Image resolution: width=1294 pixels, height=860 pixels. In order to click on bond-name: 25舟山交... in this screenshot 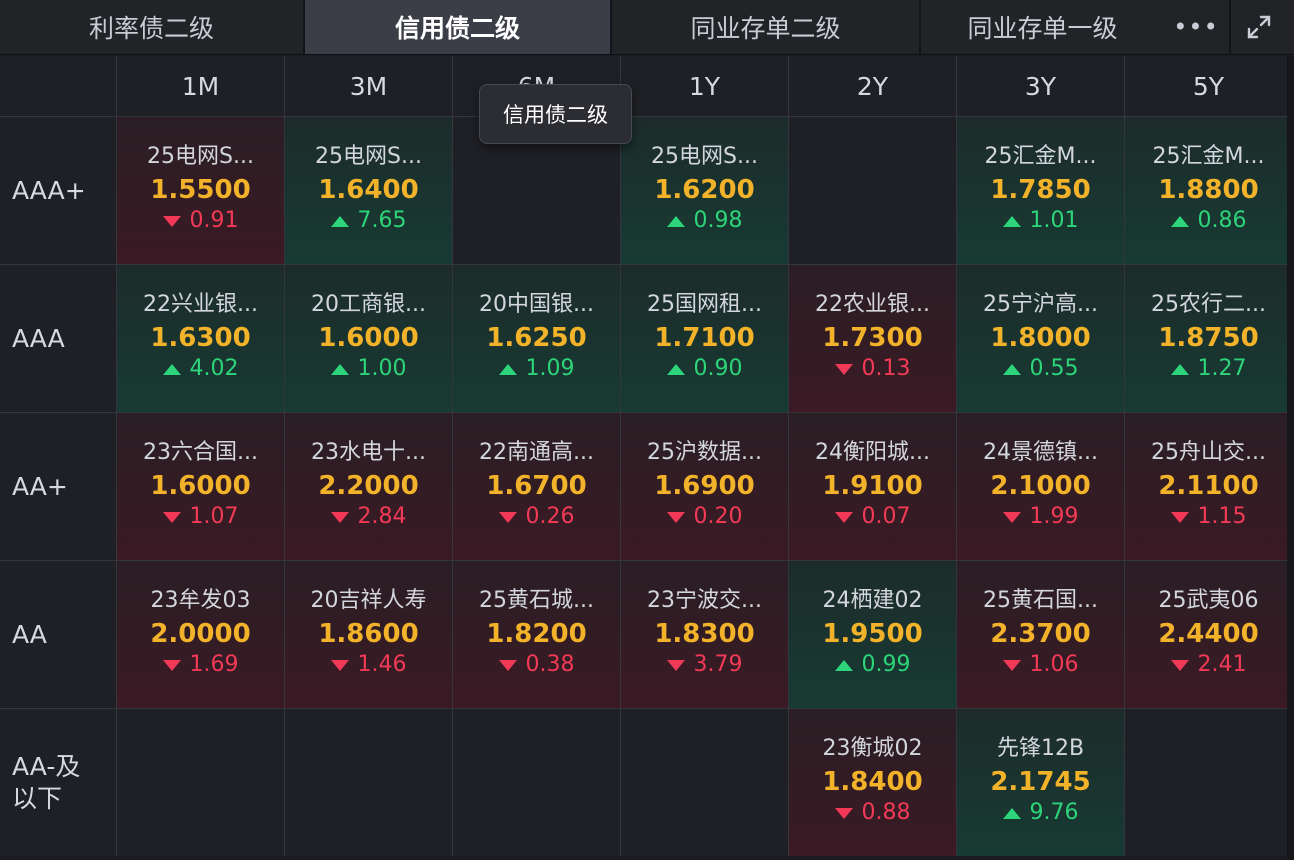, I will do `click(1208, 452)`.